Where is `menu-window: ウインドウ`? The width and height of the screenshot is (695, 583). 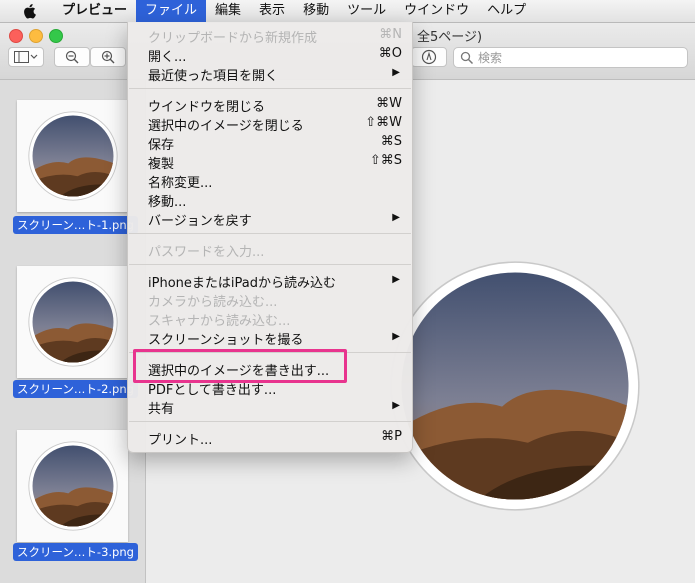 menu-window: ウインドウ is located at coordinates (436, 11).